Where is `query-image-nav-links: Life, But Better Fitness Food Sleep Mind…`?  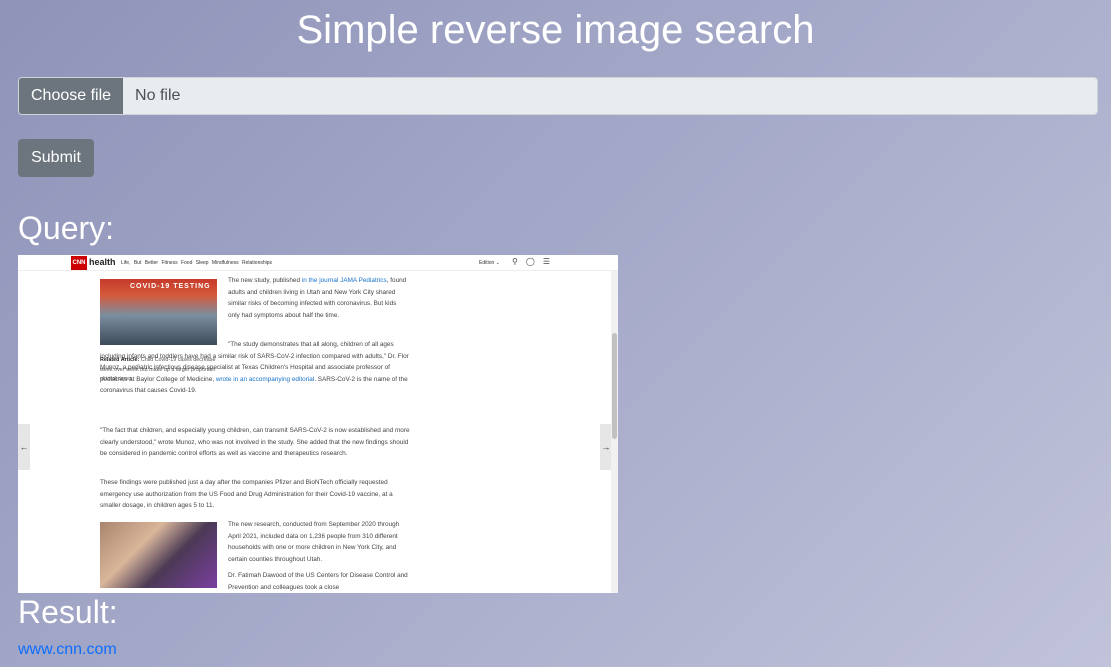
query-image-nav-links: Life, But Better Fitness Food Sleep Mind… is located at coordinates (197, 263).